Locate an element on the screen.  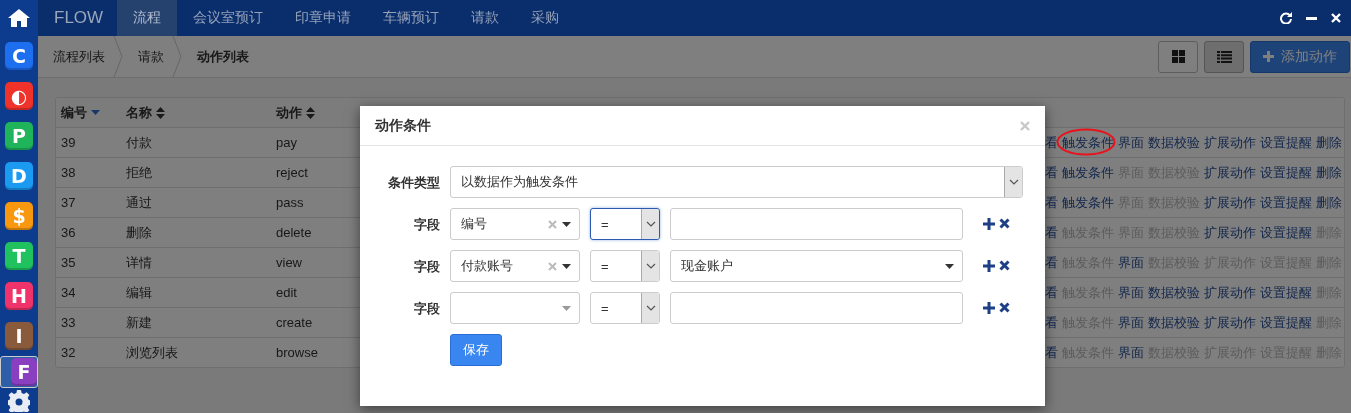
table-cell-text: browse is located at coordinates (296, 352).